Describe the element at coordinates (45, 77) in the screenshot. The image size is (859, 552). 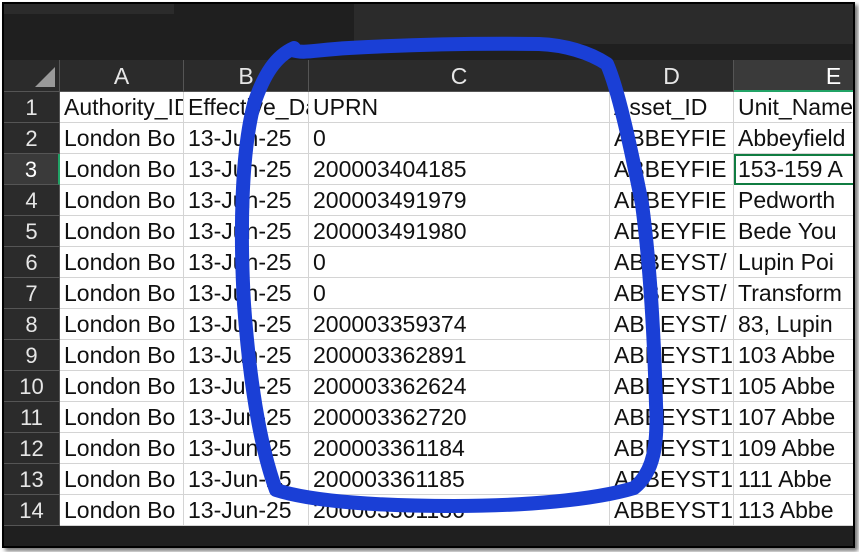
I see `select-all-triangle-icon` at that location.